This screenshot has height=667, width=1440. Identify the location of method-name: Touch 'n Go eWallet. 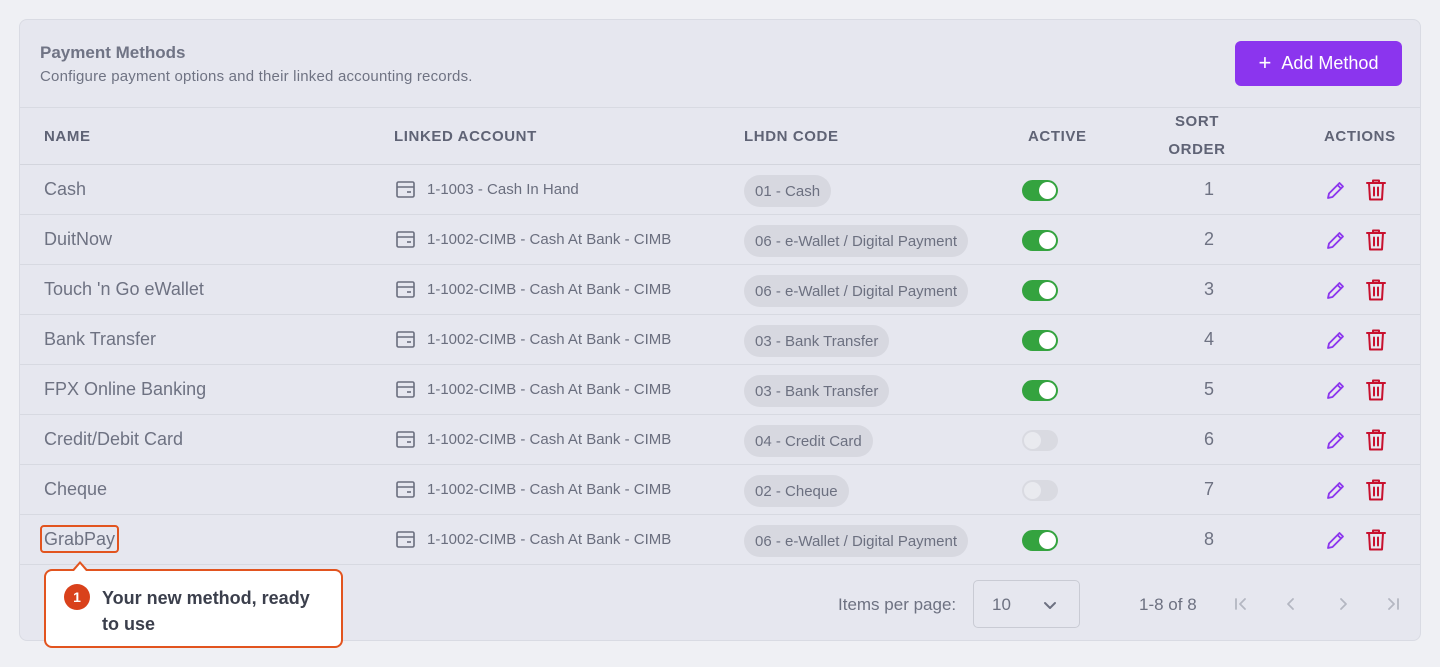
(124, 289).